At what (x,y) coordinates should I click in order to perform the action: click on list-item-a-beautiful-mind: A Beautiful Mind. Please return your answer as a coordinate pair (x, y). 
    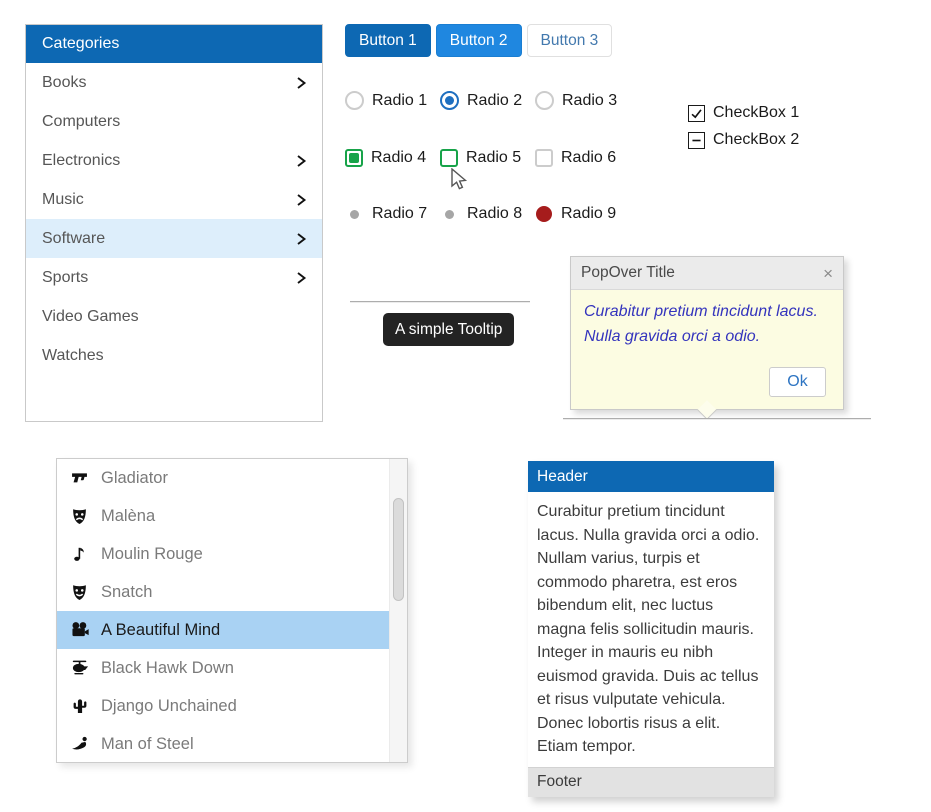
    Looking at the image, I should click on (223, 630).